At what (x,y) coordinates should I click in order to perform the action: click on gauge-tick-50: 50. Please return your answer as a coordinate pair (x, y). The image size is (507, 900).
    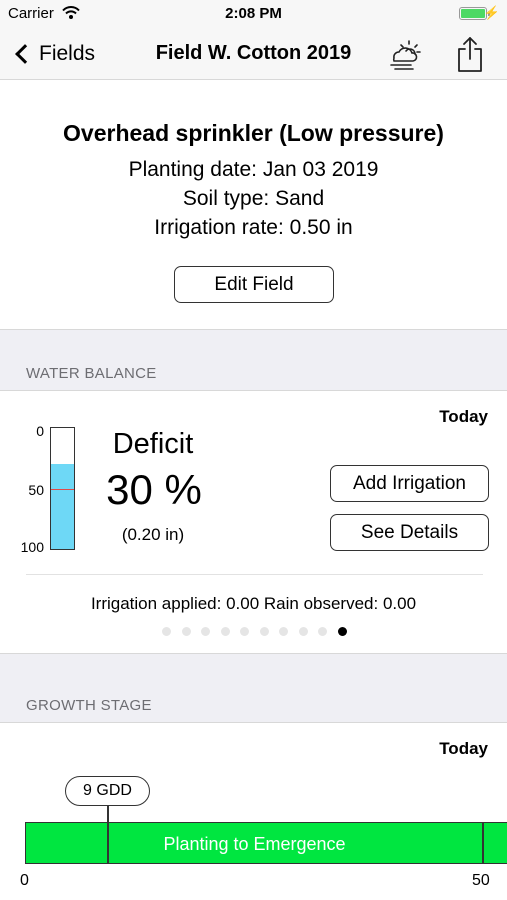
    Looking at the image, I should click on (36, 490).